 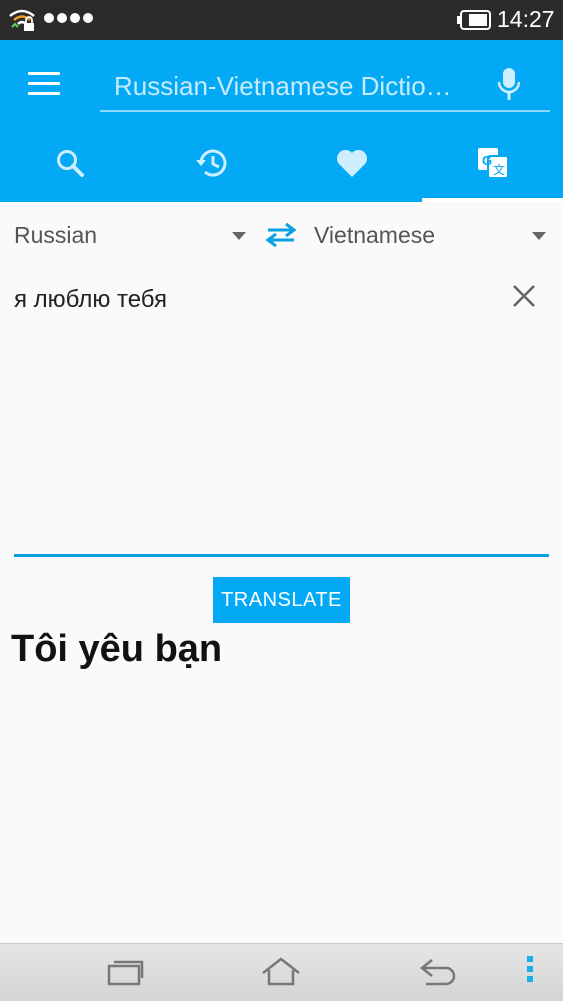 I want to click on overflow-menu-icon, so click(x=530, y=971).